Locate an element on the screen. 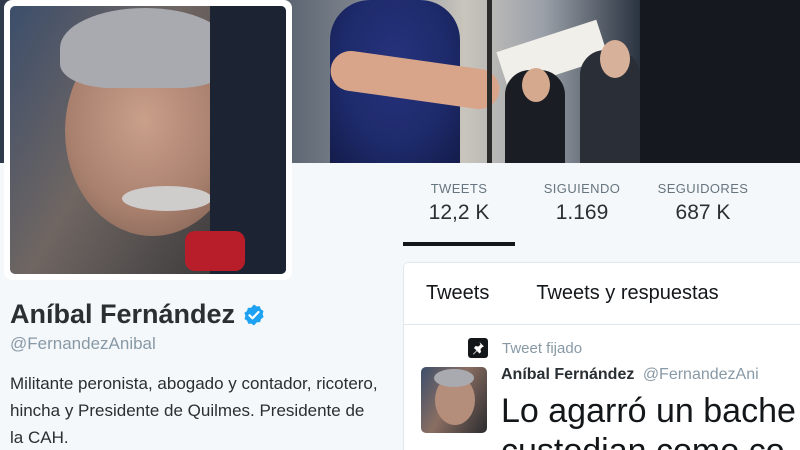 Image resolution: width=800 pixels, height=450 pixels. pin-icon is located at coordinates (478, 348).